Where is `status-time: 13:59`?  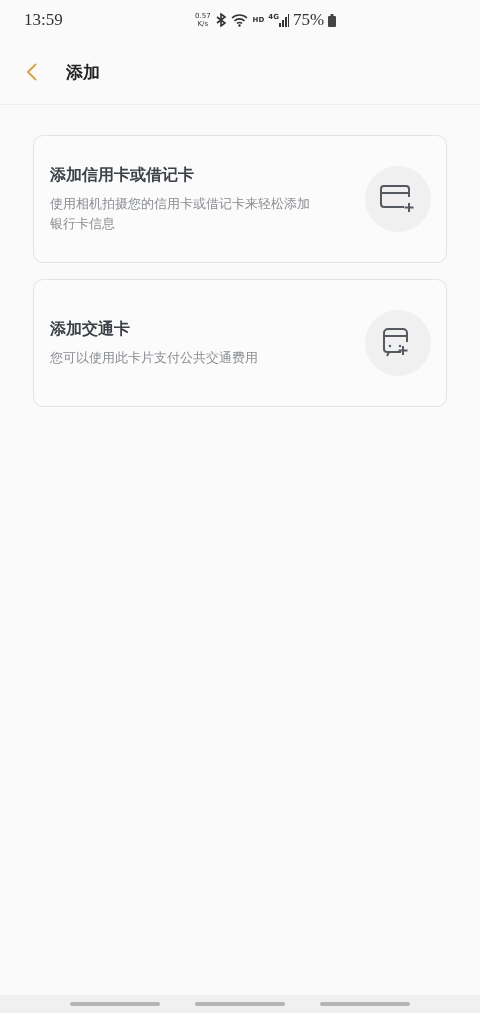
status-time: 13:59 is located at coordinates (43, 20).